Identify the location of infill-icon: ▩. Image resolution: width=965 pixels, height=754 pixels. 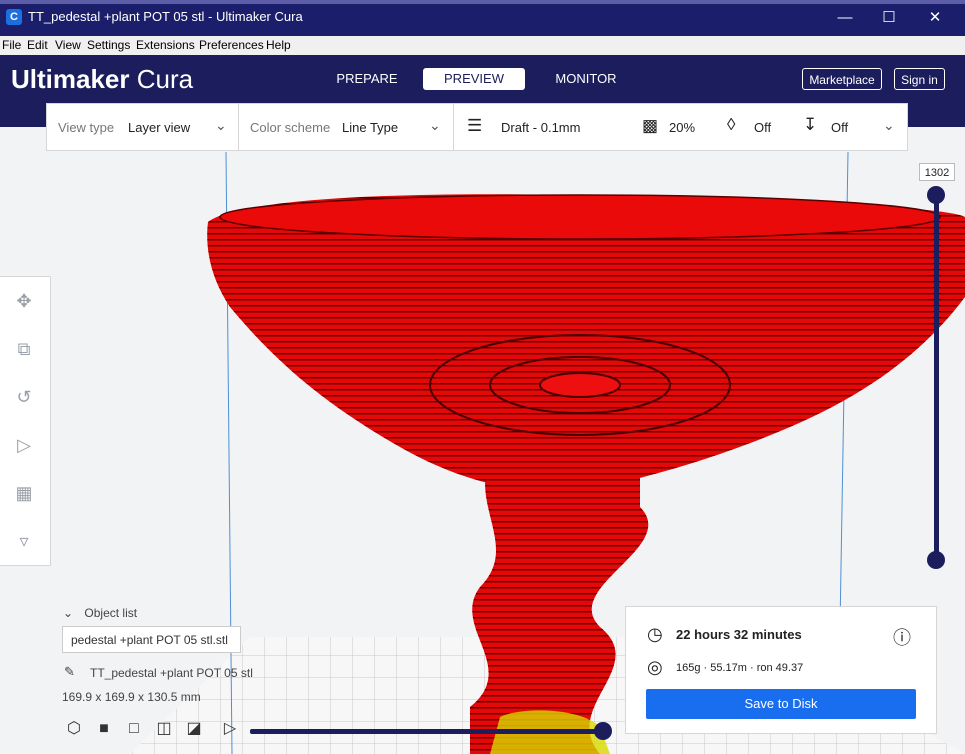
(650, 125).